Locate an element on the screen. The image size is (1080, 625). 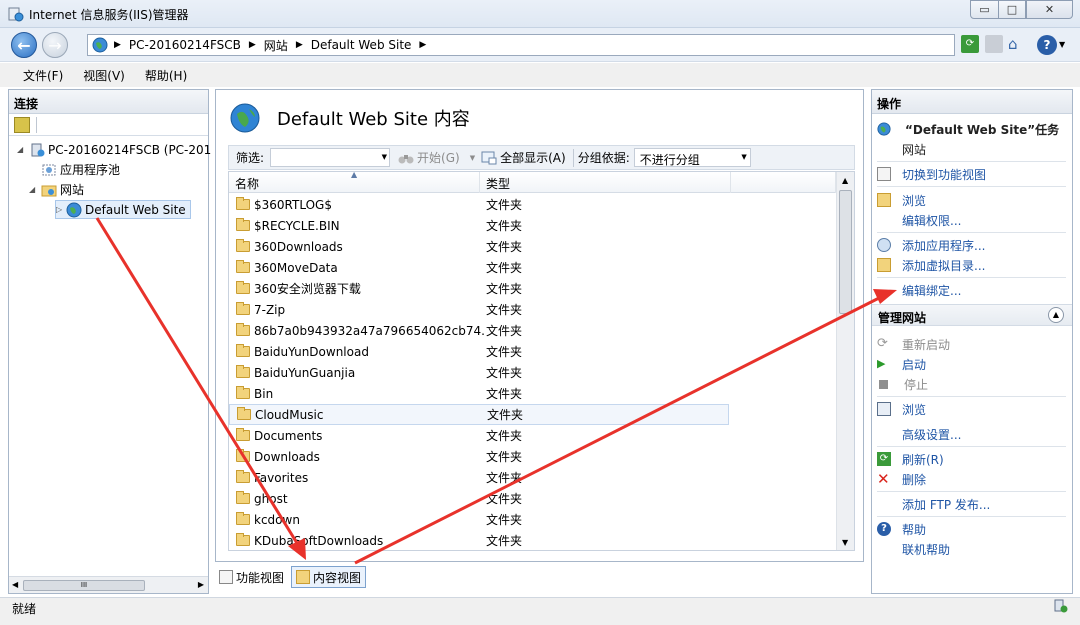
help-link: ? 帮助 is located at coordinates (901, 529).